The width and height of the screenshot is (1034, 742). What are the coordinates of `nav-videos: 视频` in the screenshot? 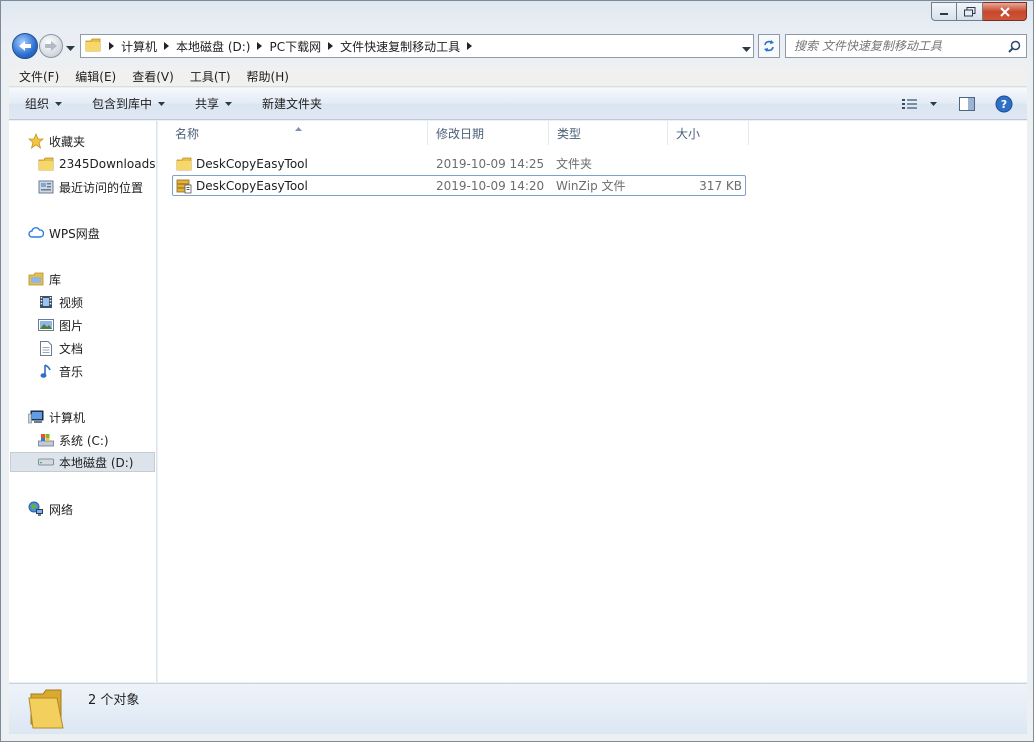 It's located at (60, 302).